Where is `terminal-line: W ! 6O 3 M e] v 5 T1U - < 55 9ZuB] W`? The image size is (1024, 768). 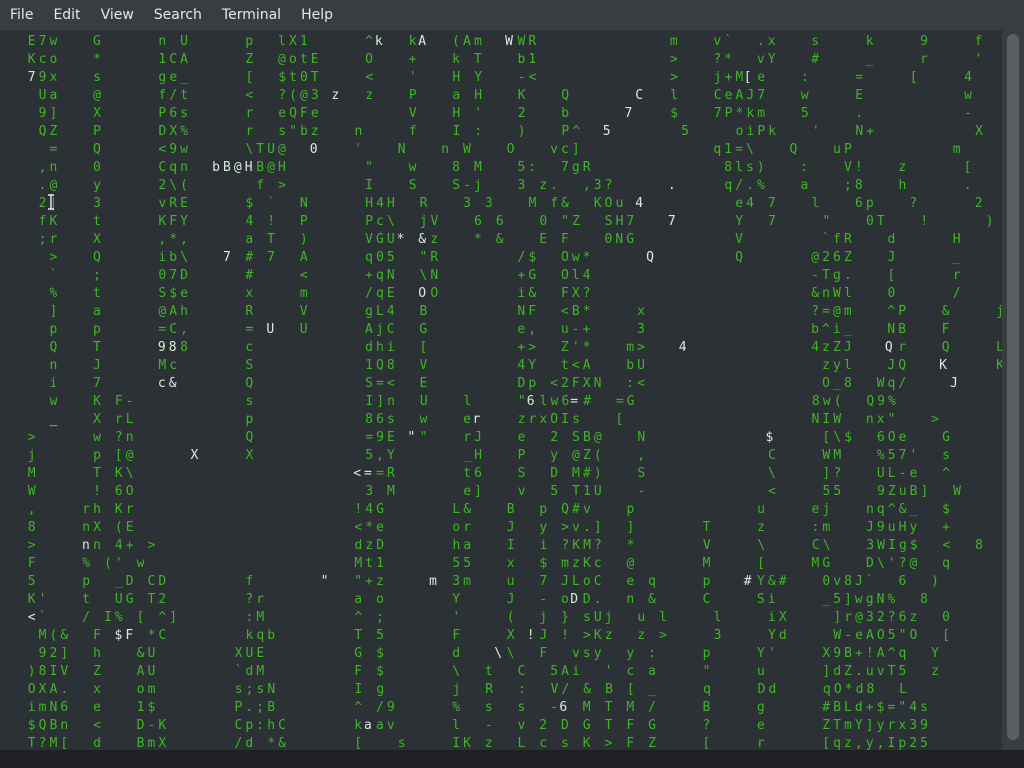
terminal-line: W ! 6O 3 M e] v 5 T1U - < 55 9ZuB] W is located at coordinates (483, 491).